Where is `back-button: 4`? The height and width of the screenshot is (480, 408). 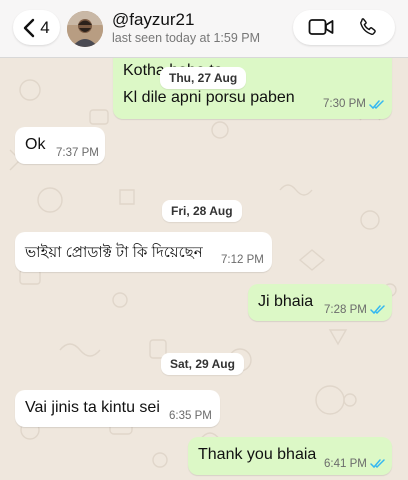
back-button: 4 is located at coordinates (36, 27).